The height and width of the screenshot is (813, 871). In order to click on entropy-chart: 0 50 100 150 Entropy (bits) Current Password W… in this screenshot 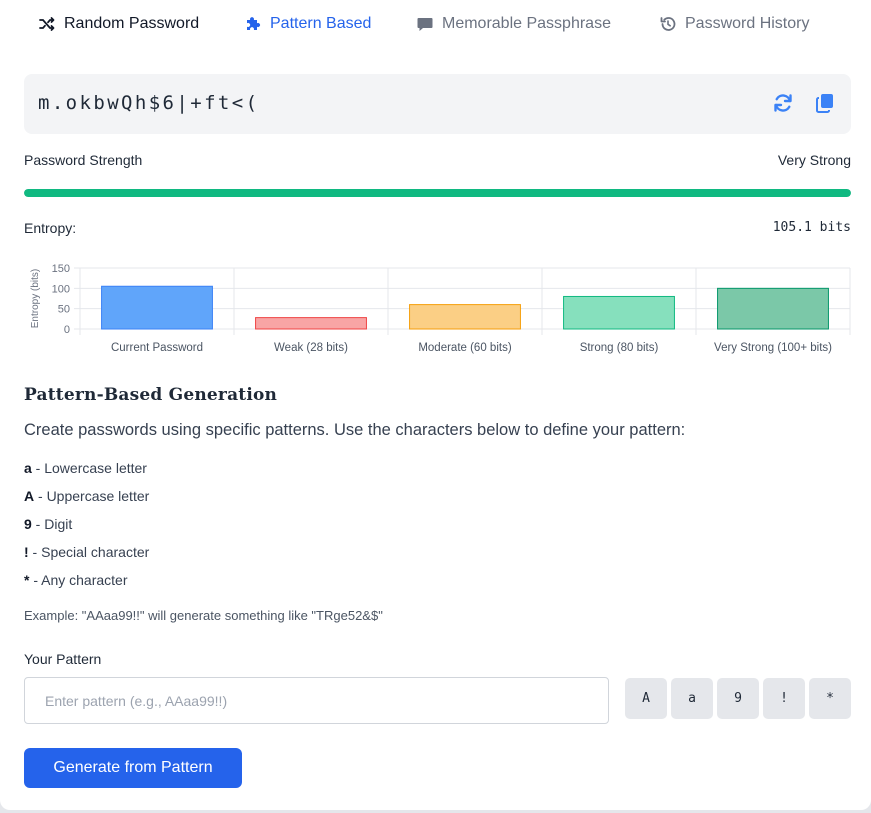, I will do `click(440, 308)`.